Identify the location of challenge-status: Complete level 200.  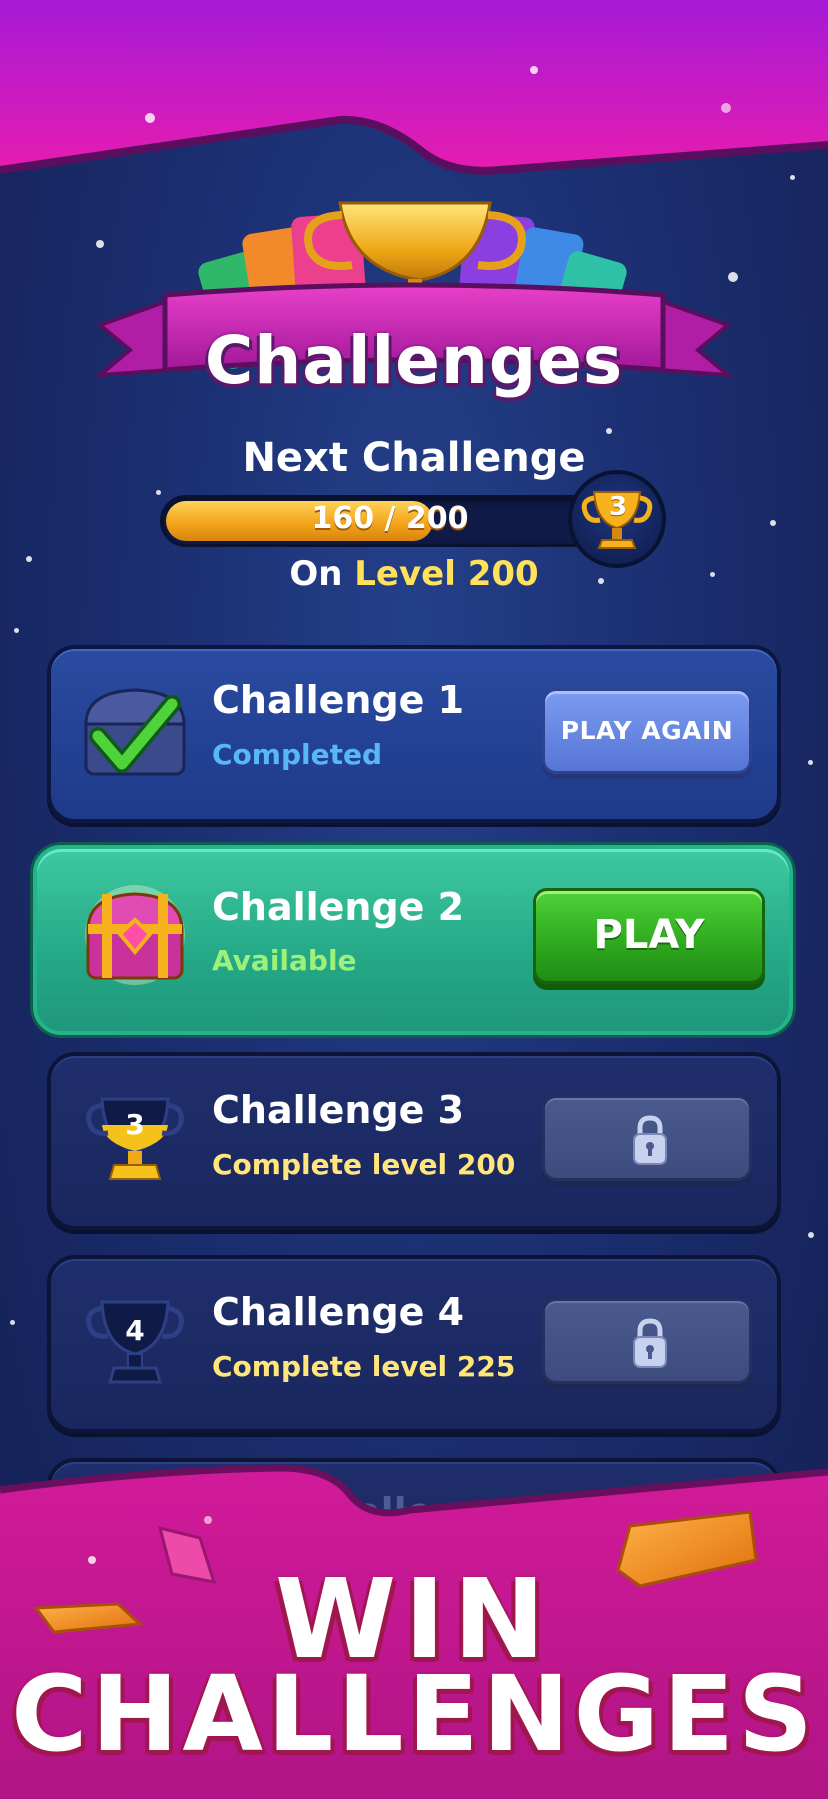
(364, 1164).